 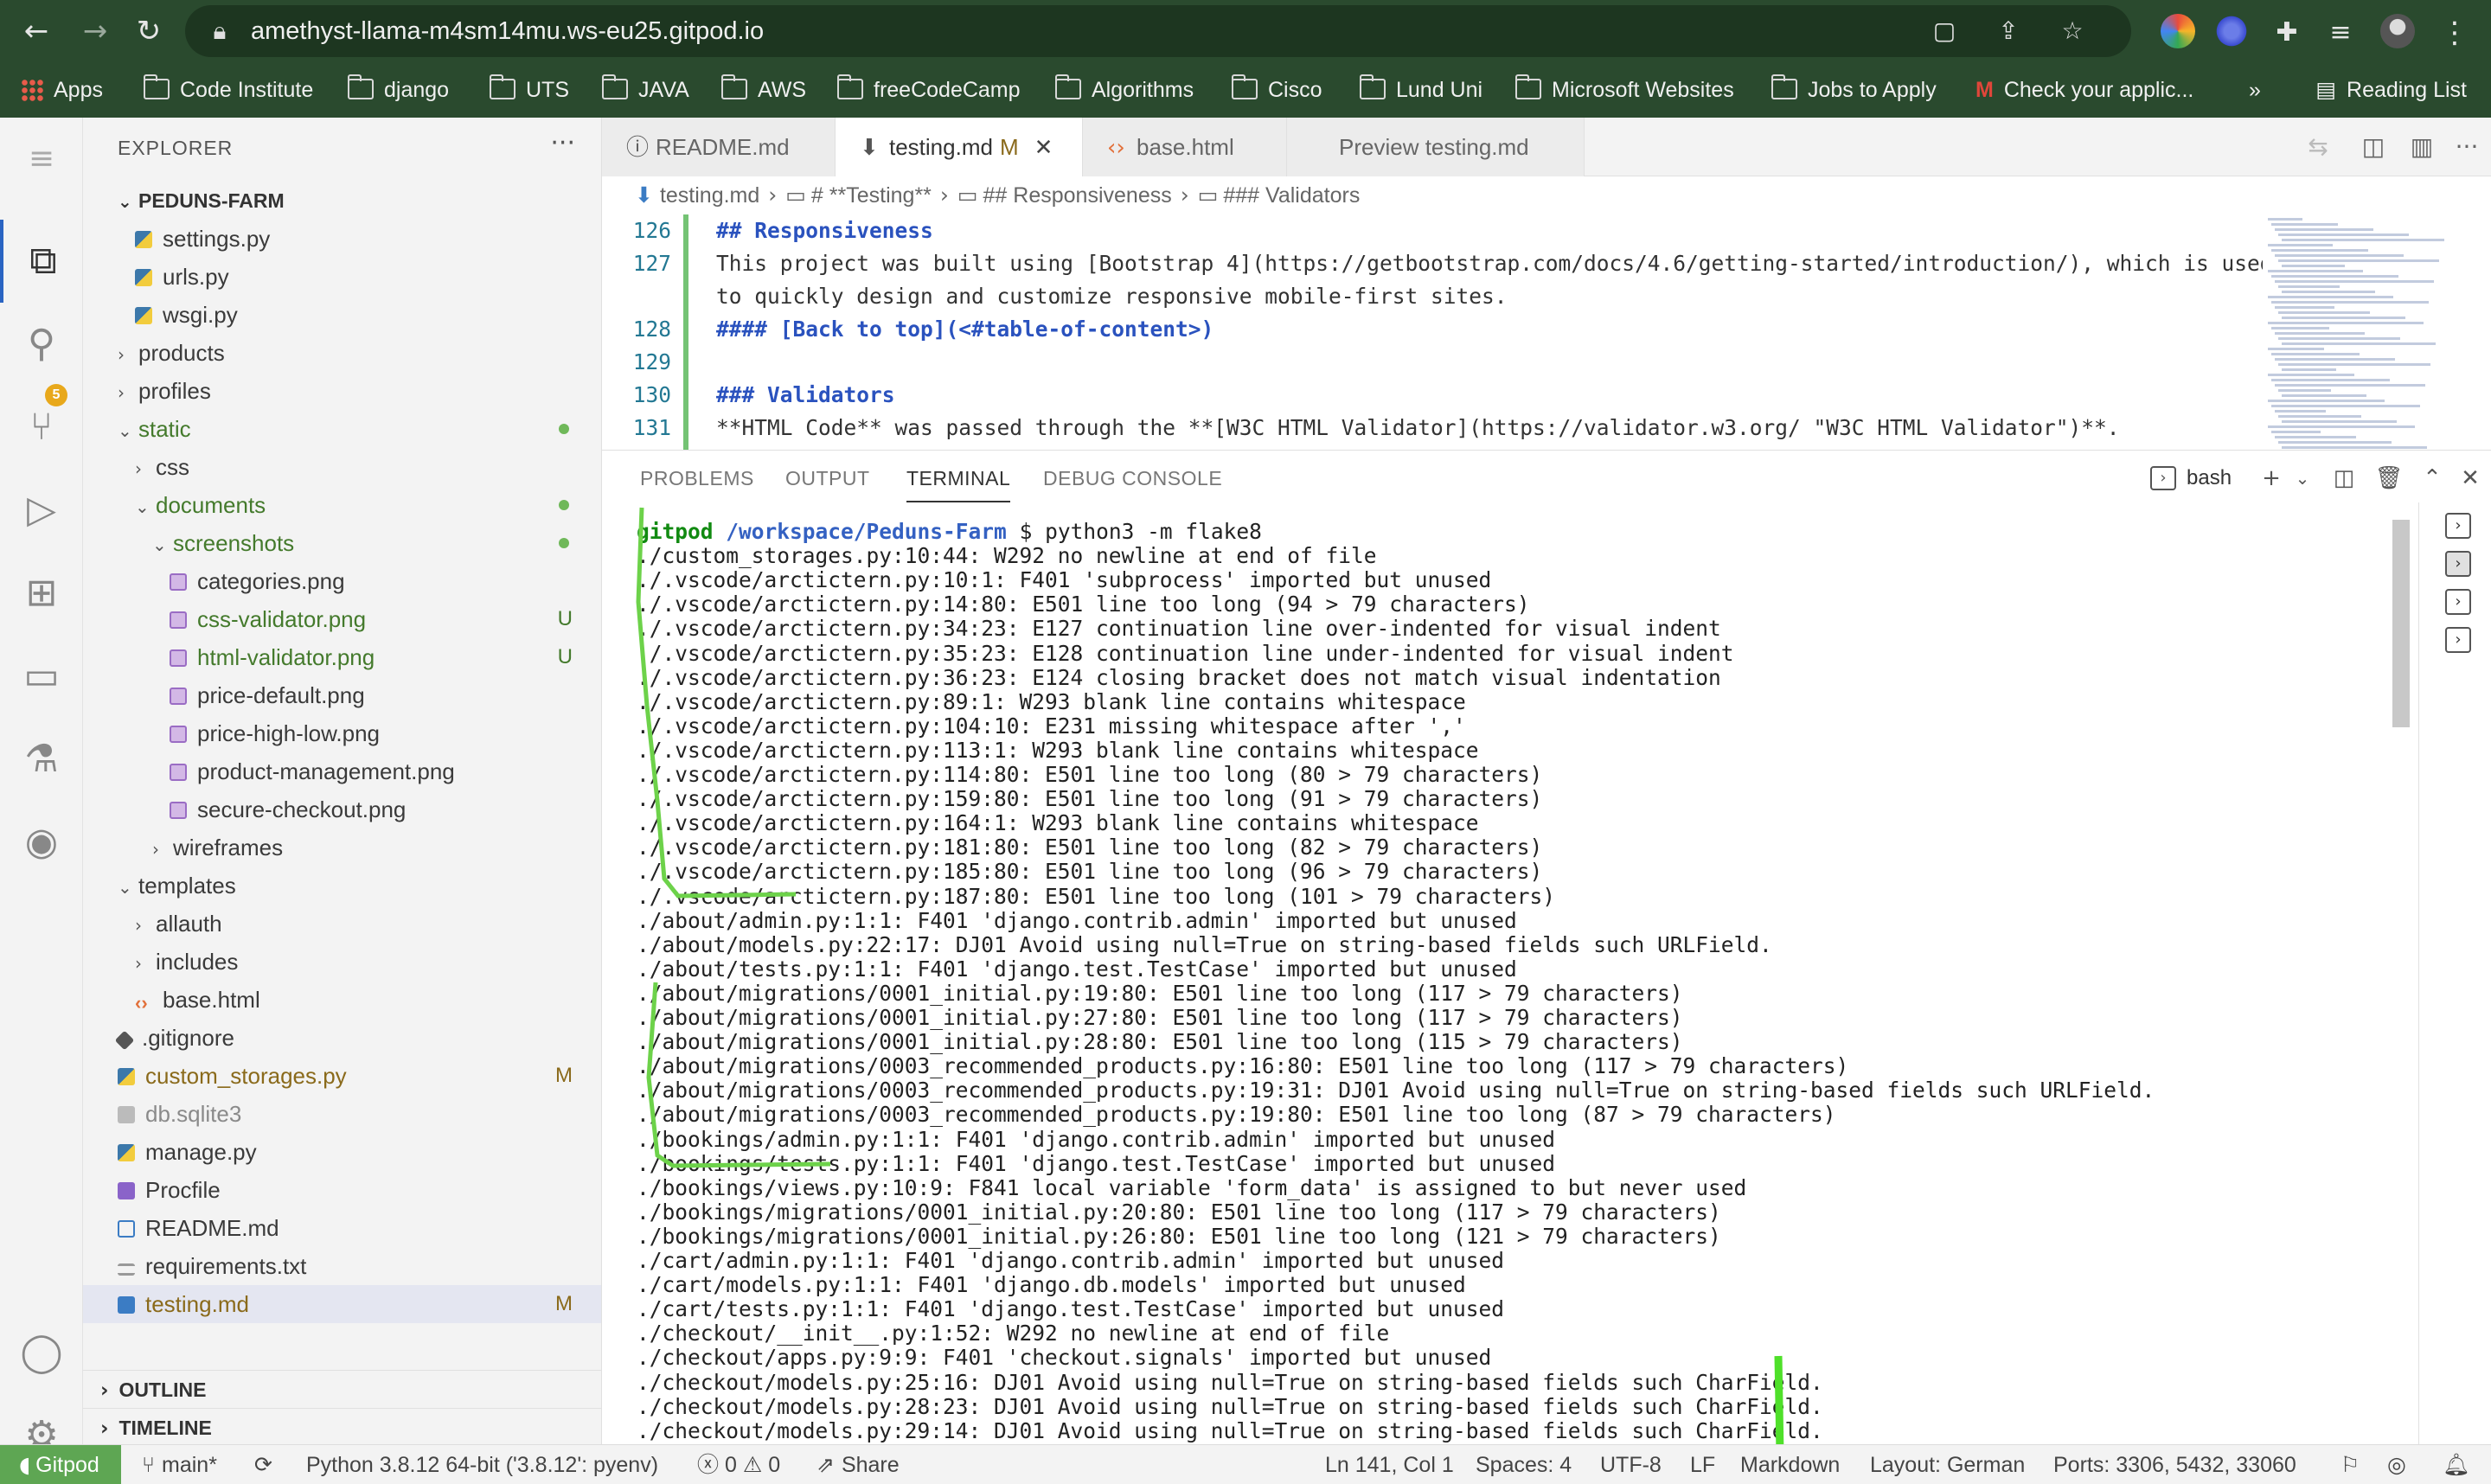 I want to click on tab-output: OUTPUT, so click(x=827, y=479).